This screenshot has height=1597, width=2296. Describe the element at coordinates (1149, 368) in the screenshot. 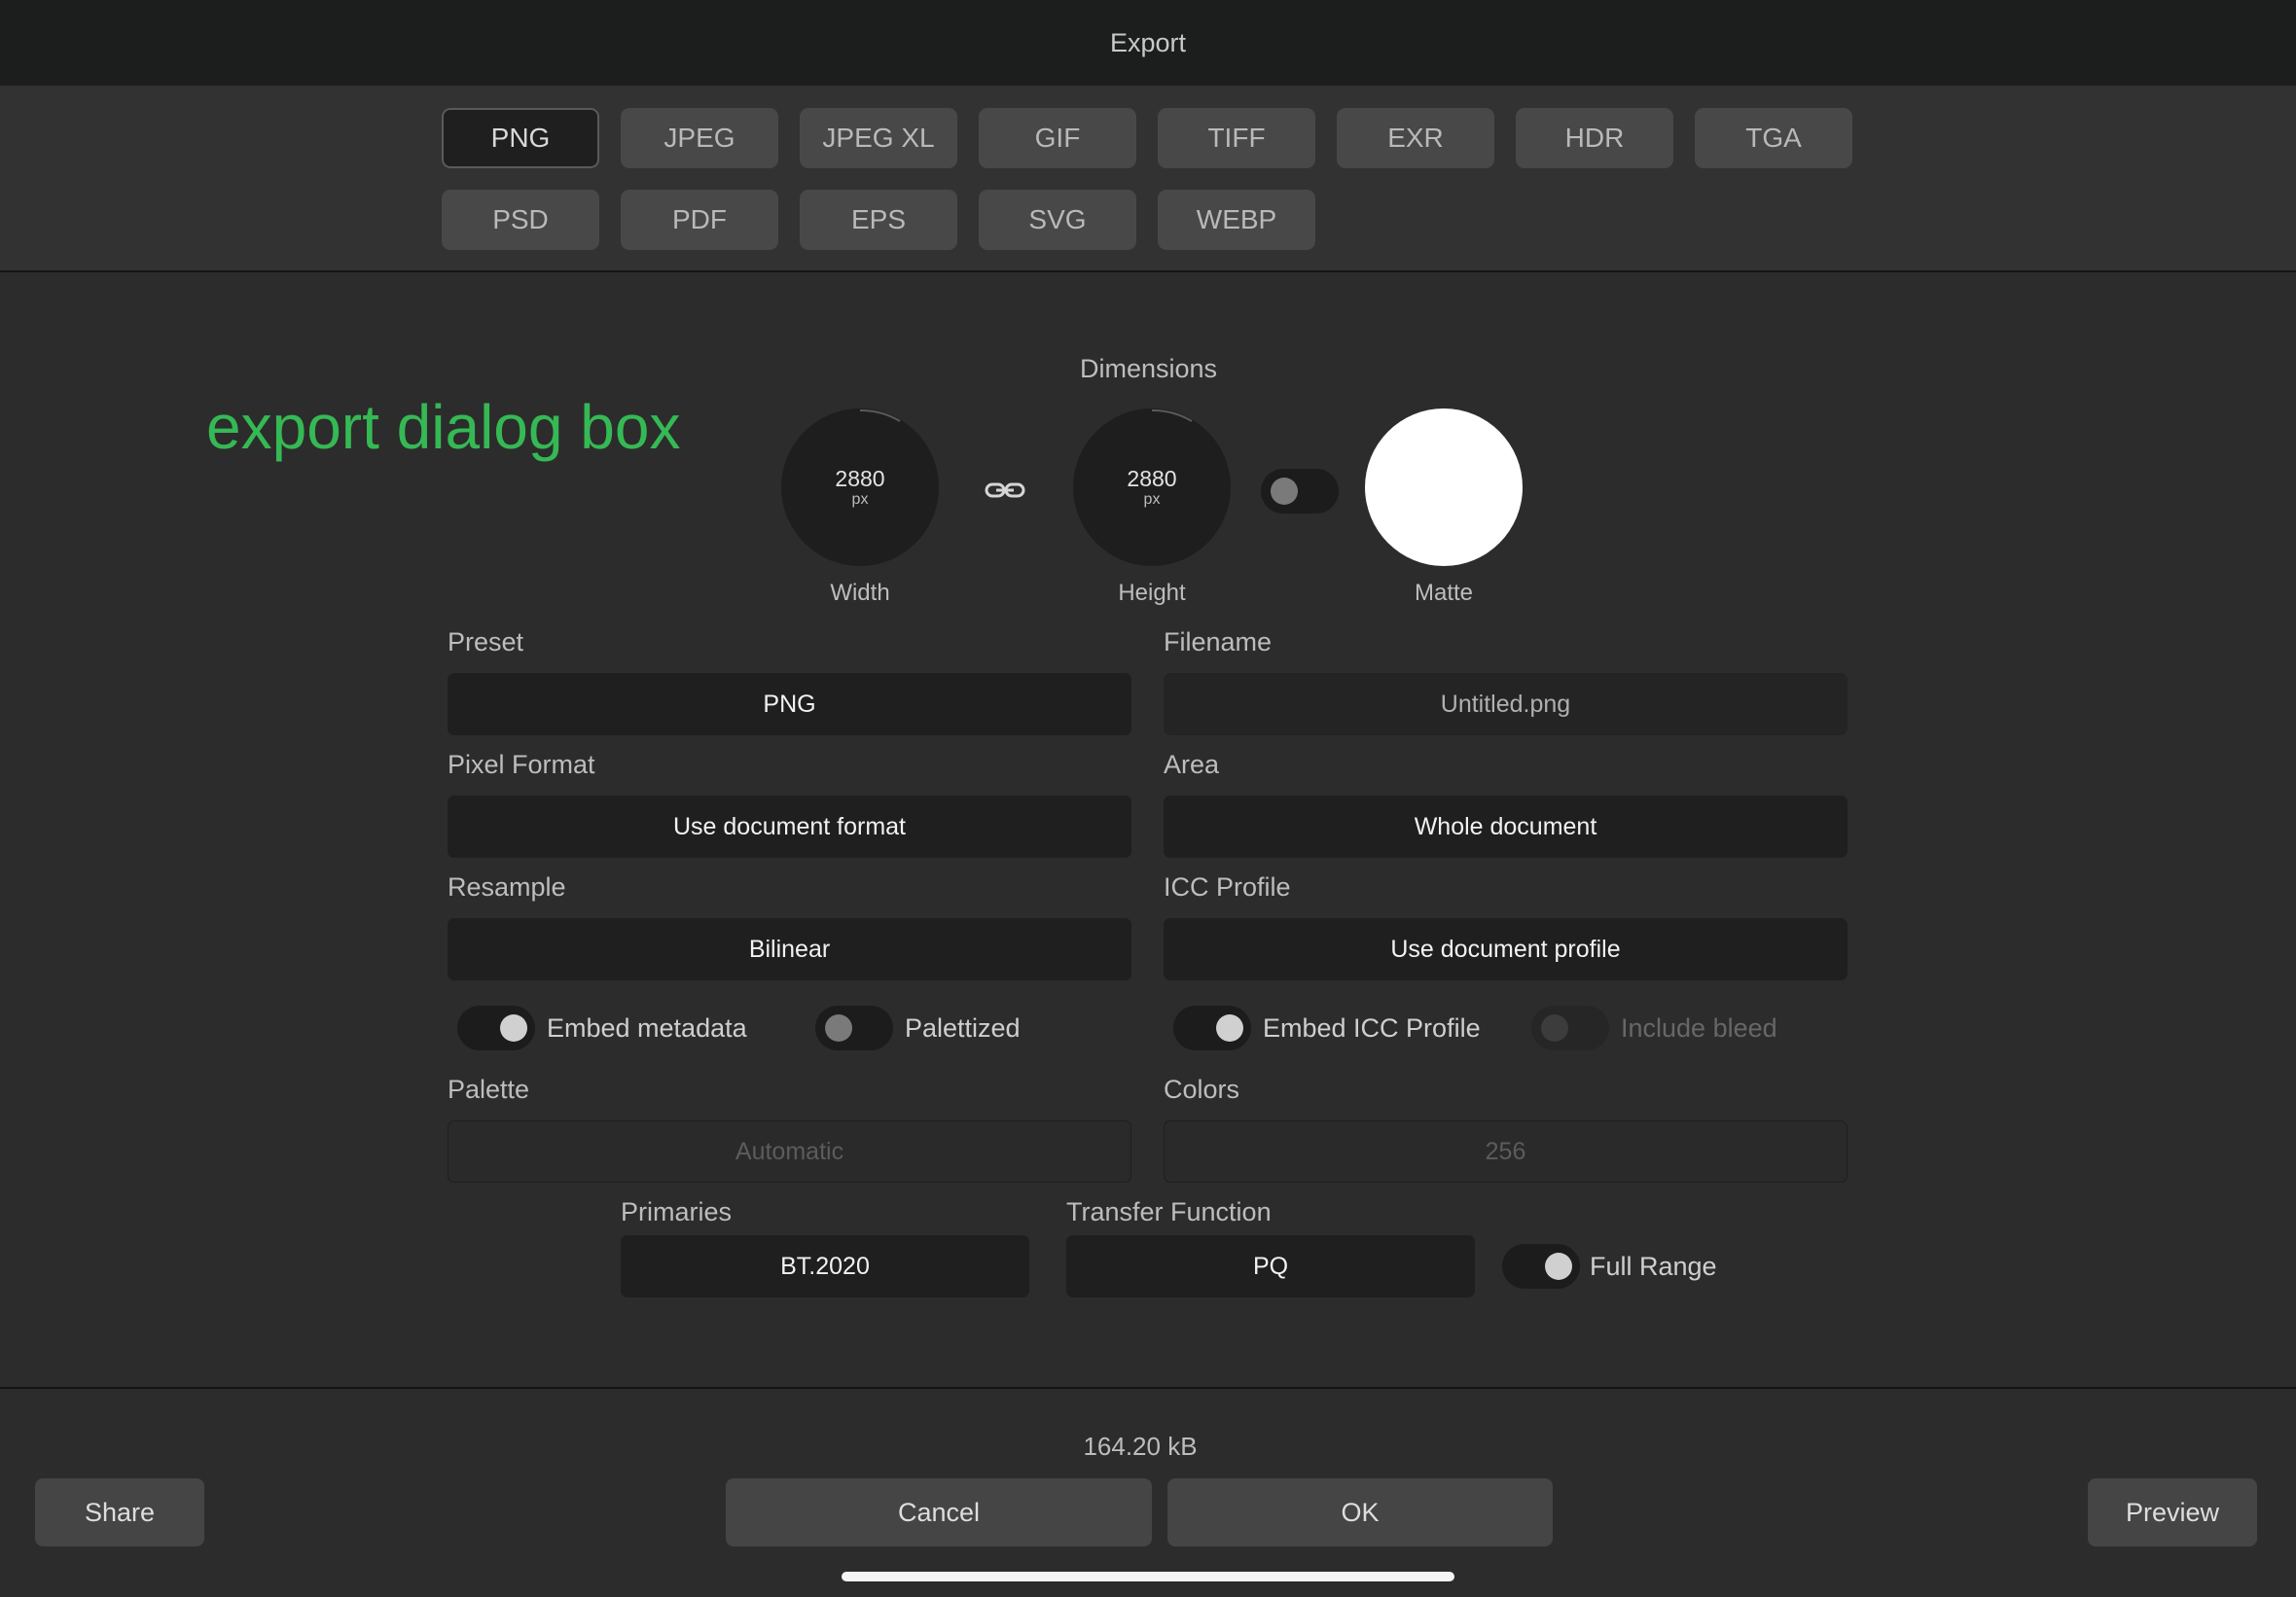

I see `dimensions-title: Dimensions` at that location.